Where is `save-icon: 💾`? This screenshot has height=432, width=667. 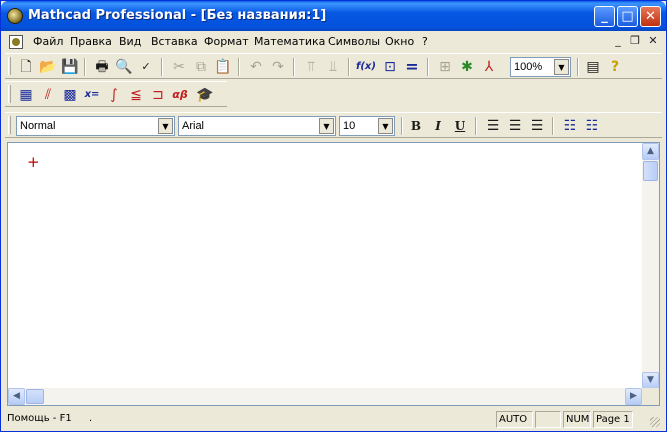 save-icon: 💾 is located at coordinates (70, 67).